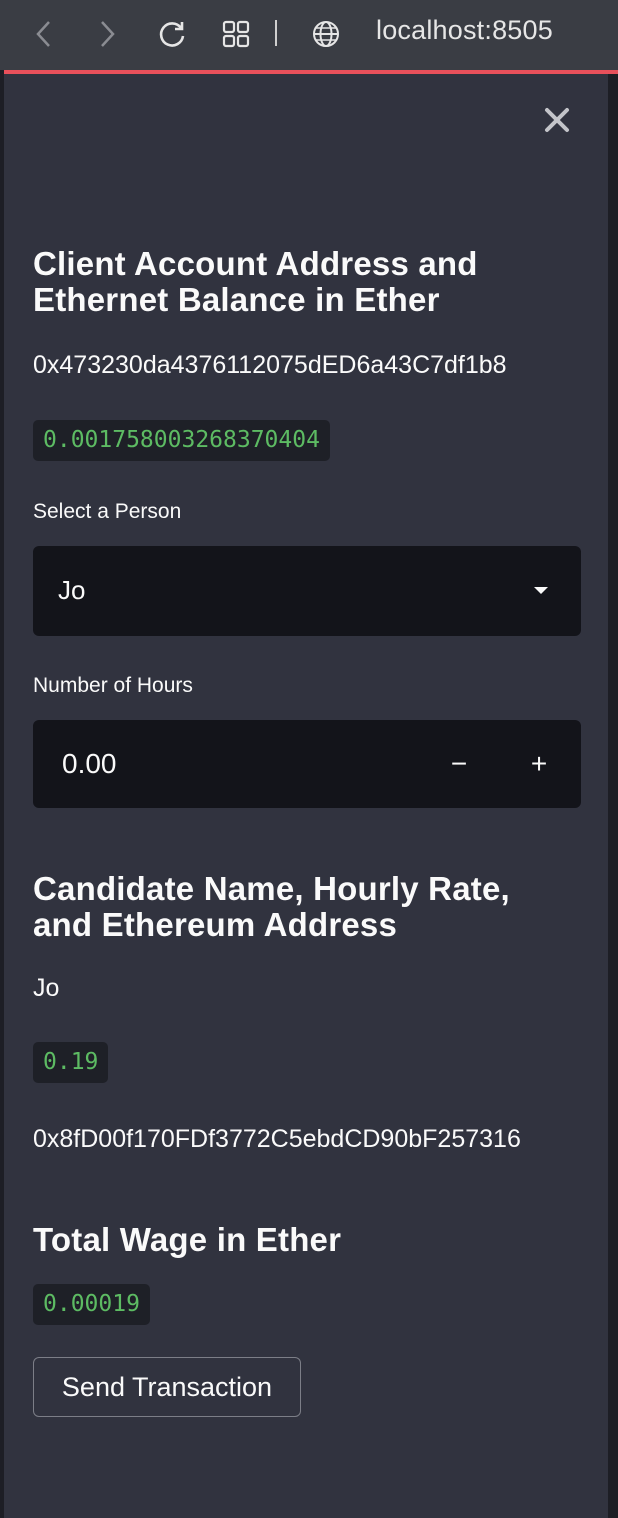  Describe the element at coordinates (459, 764) in the screenshot. I see `decrement-button: −` at that location.